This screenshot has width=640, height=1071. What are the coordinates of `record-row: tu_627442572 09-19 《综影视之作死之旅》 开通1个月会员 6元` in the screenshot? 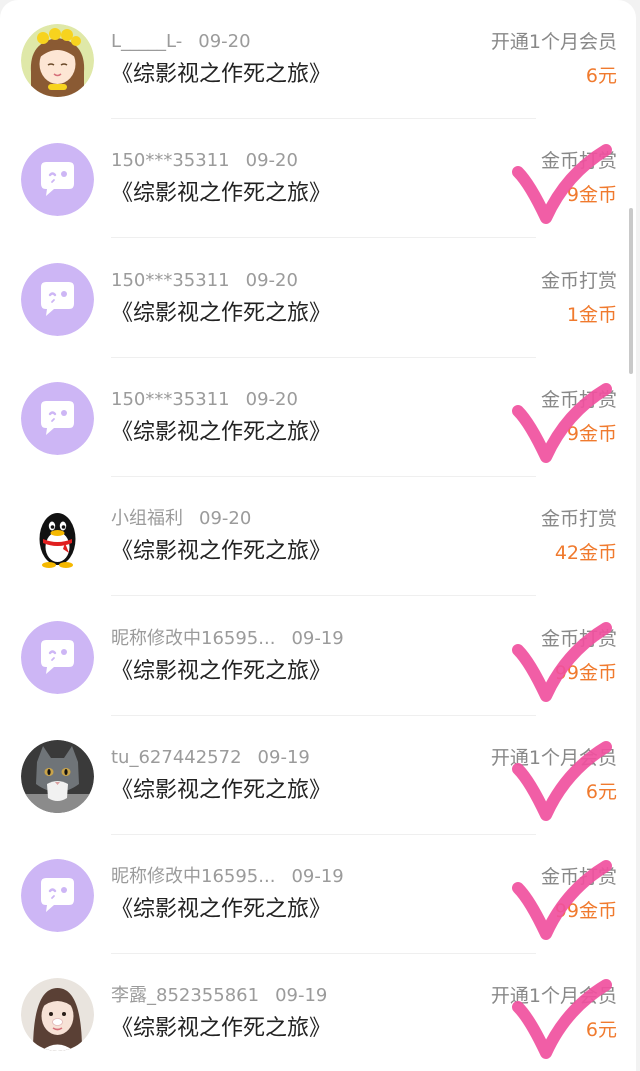 It's located at (318, 775).